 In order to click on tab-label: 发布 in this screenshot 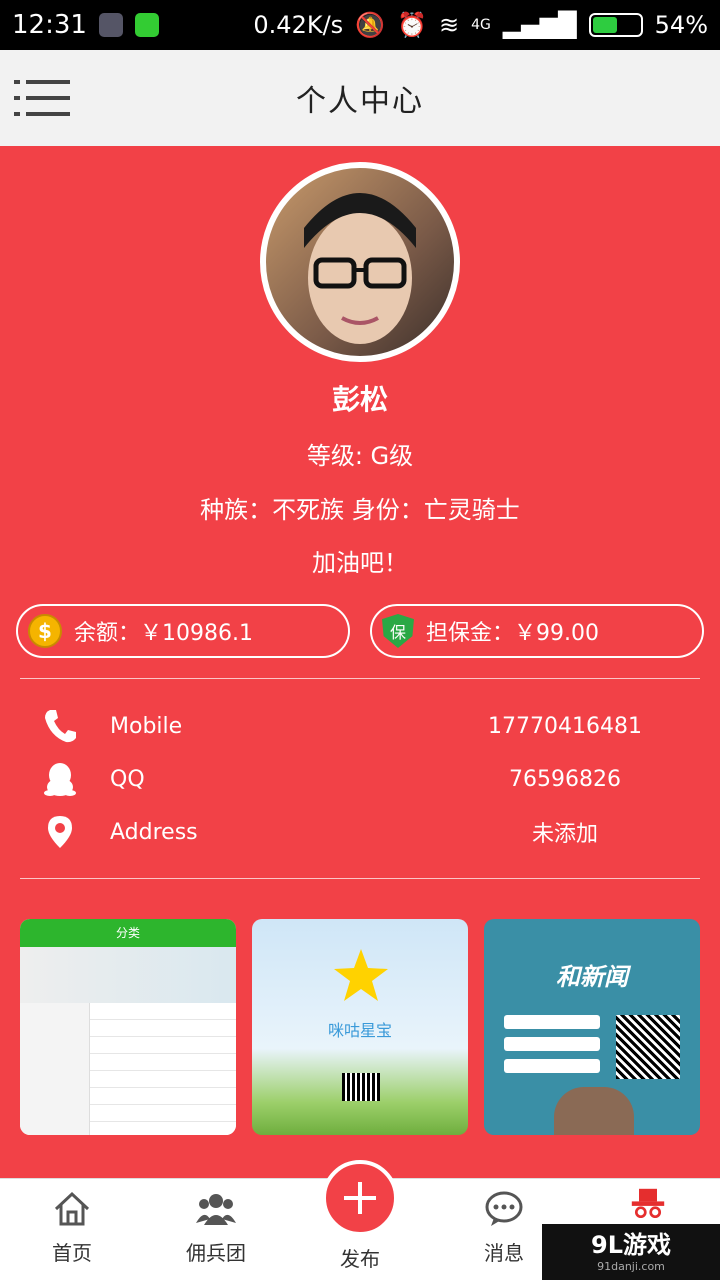, I will do `click(360, 1259)`.